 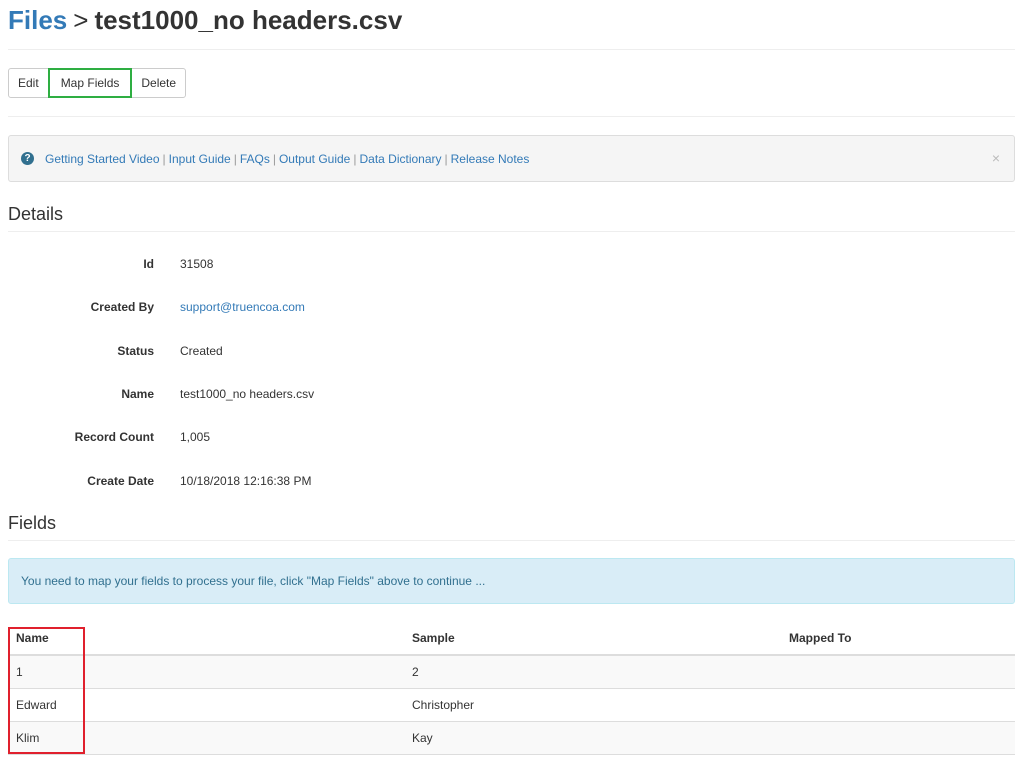 I want to click on field-sample-cell: Kay, so click(x=422, y=738).